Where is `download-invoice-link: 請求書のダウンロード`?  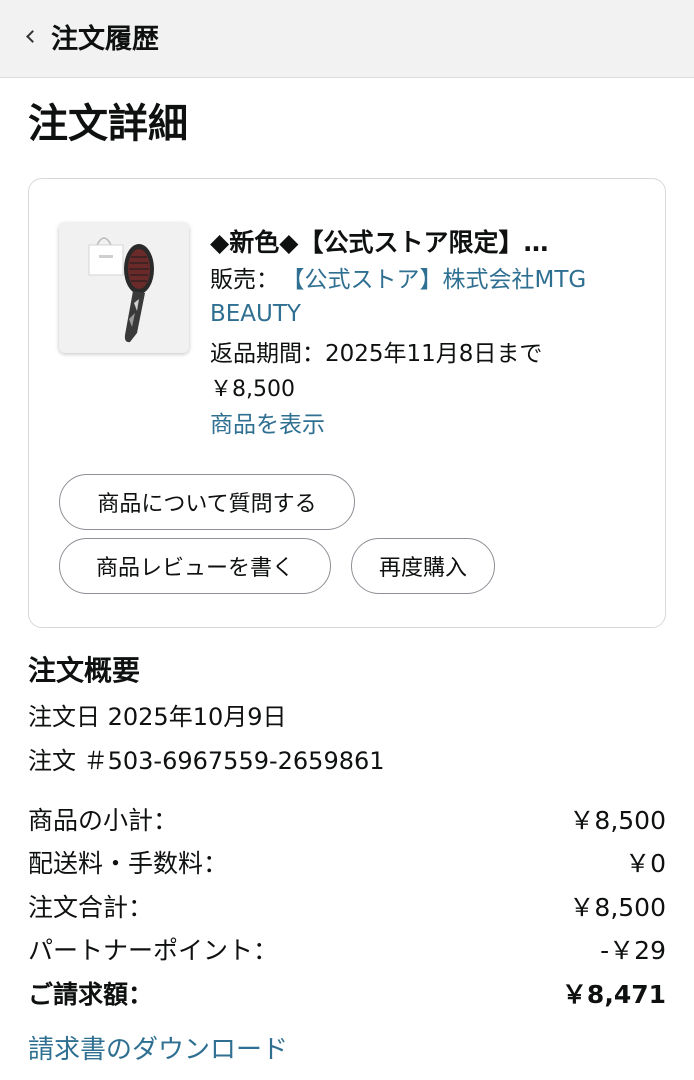 download-invoice-link: 請求書のダウンロード is located at coordinates (158, 1050).